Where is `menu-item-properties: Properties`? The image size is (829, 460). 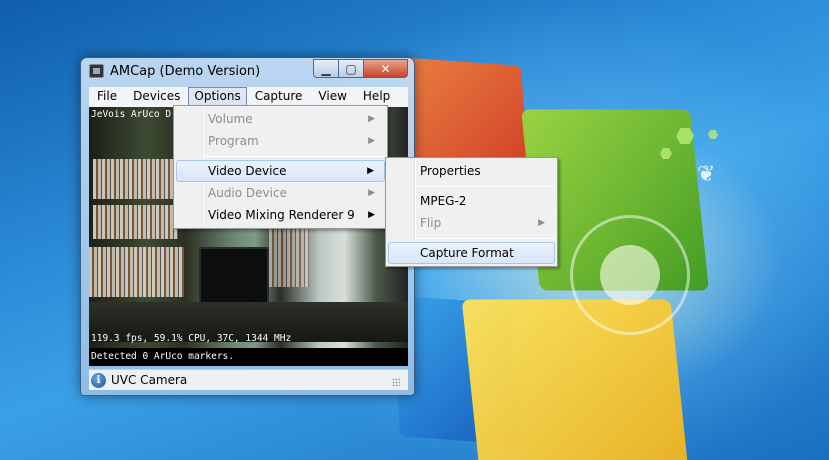 menu-item-properties: Properties is located at coordinates (471, 171).